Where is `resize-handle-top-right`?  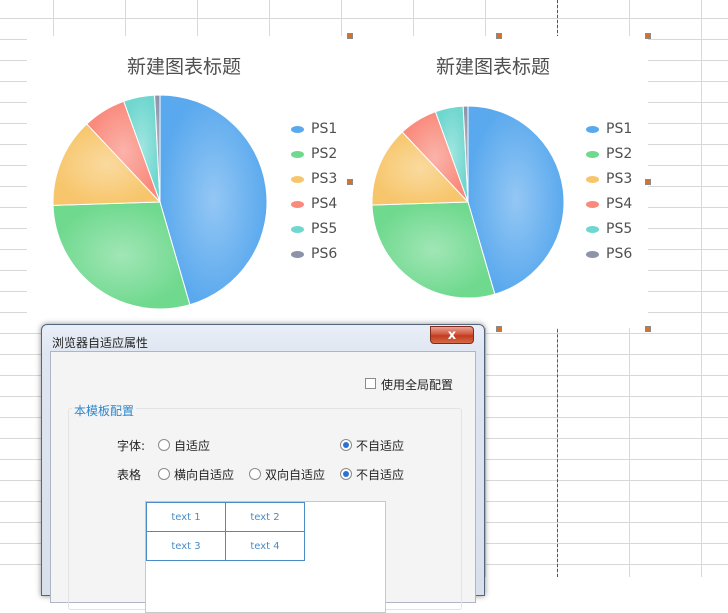
resize-handle-top-right is located at coordinates (648, 36).